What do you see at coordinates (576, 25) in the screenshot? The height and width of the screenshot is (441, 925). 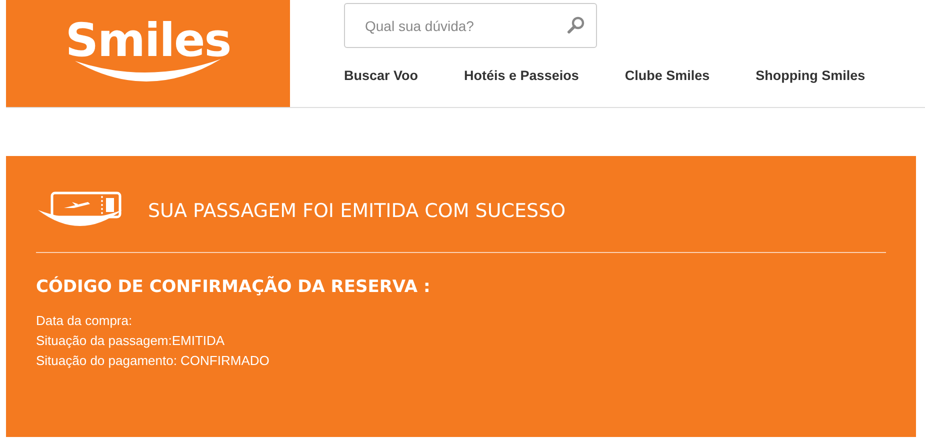 I see `search-icon` at bounding box center [576, 25].